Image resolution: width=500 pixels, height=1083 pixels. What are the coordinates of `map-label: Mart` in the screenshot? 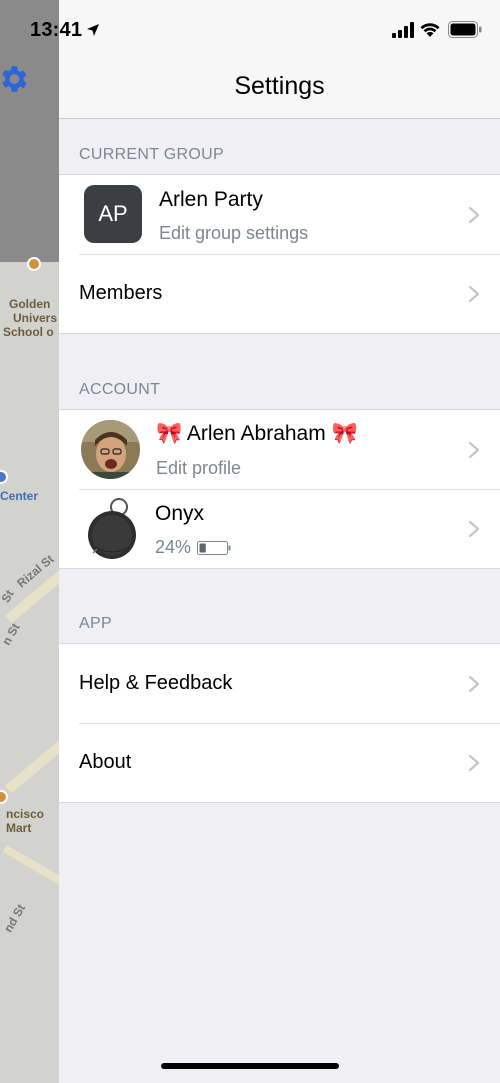 It's located at (19, 828).